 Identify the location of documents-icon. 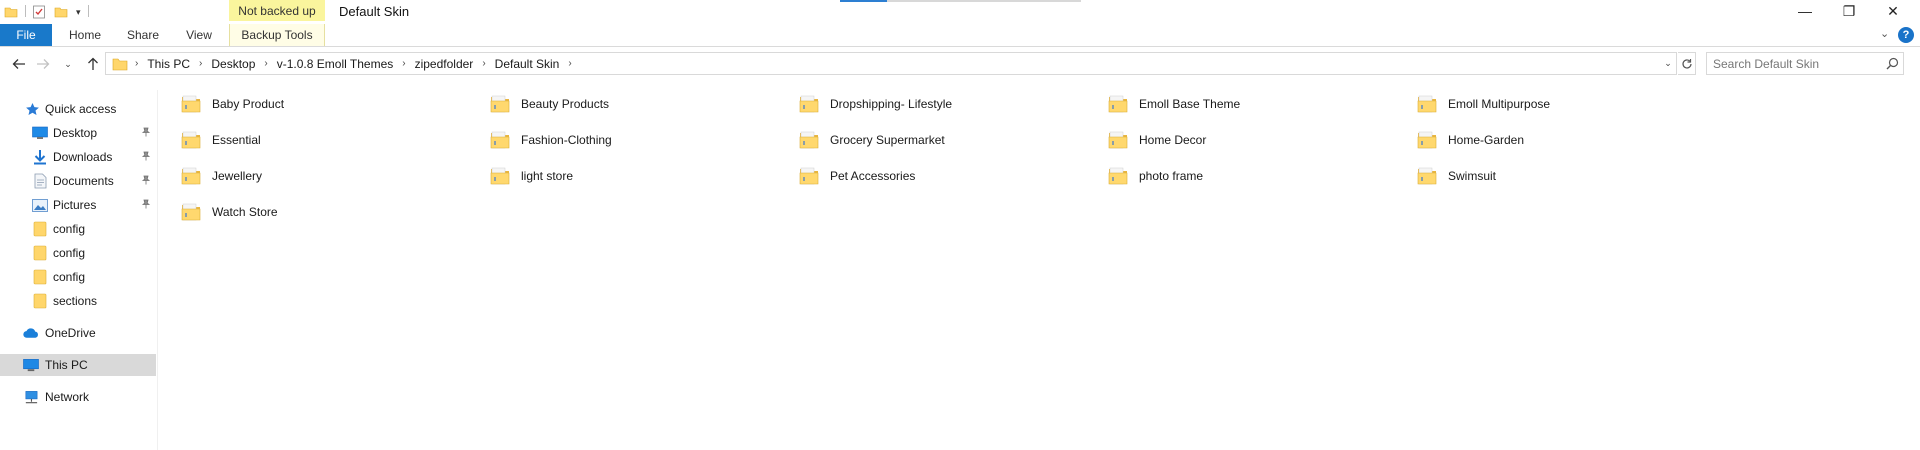
(40, 181).